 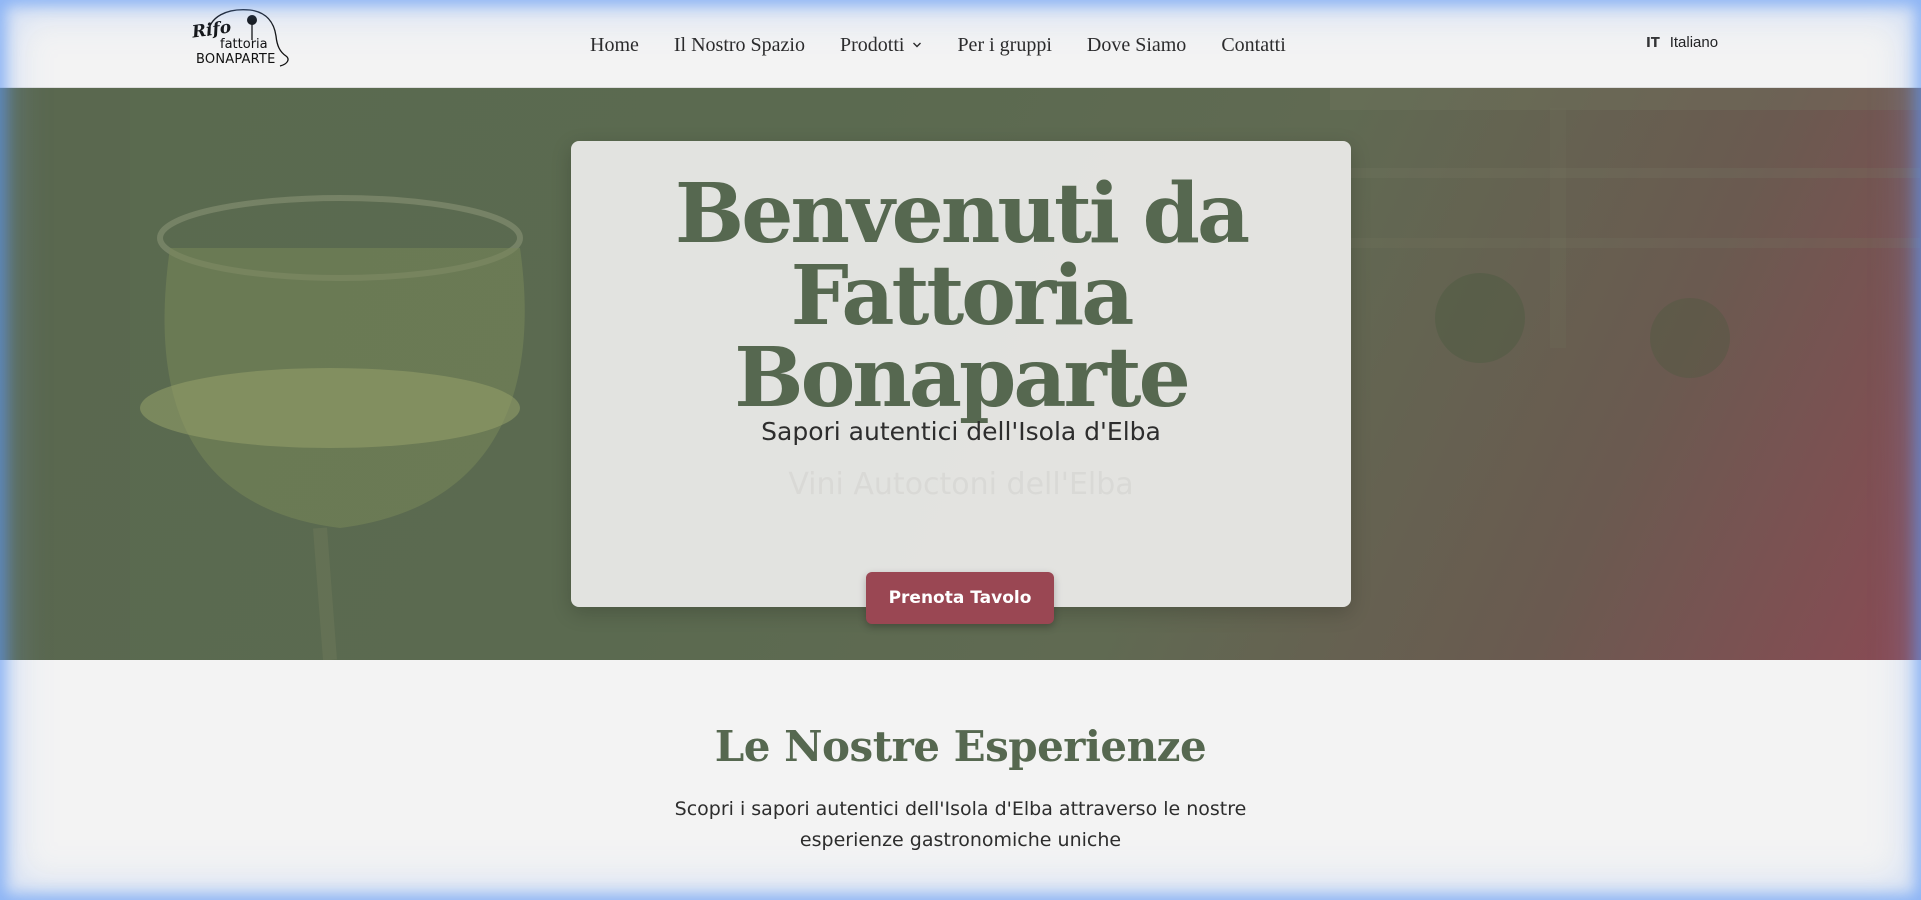 I want to click on nav-dove-siamo-label: Dove Siamo, so click(x=1136, y=44).